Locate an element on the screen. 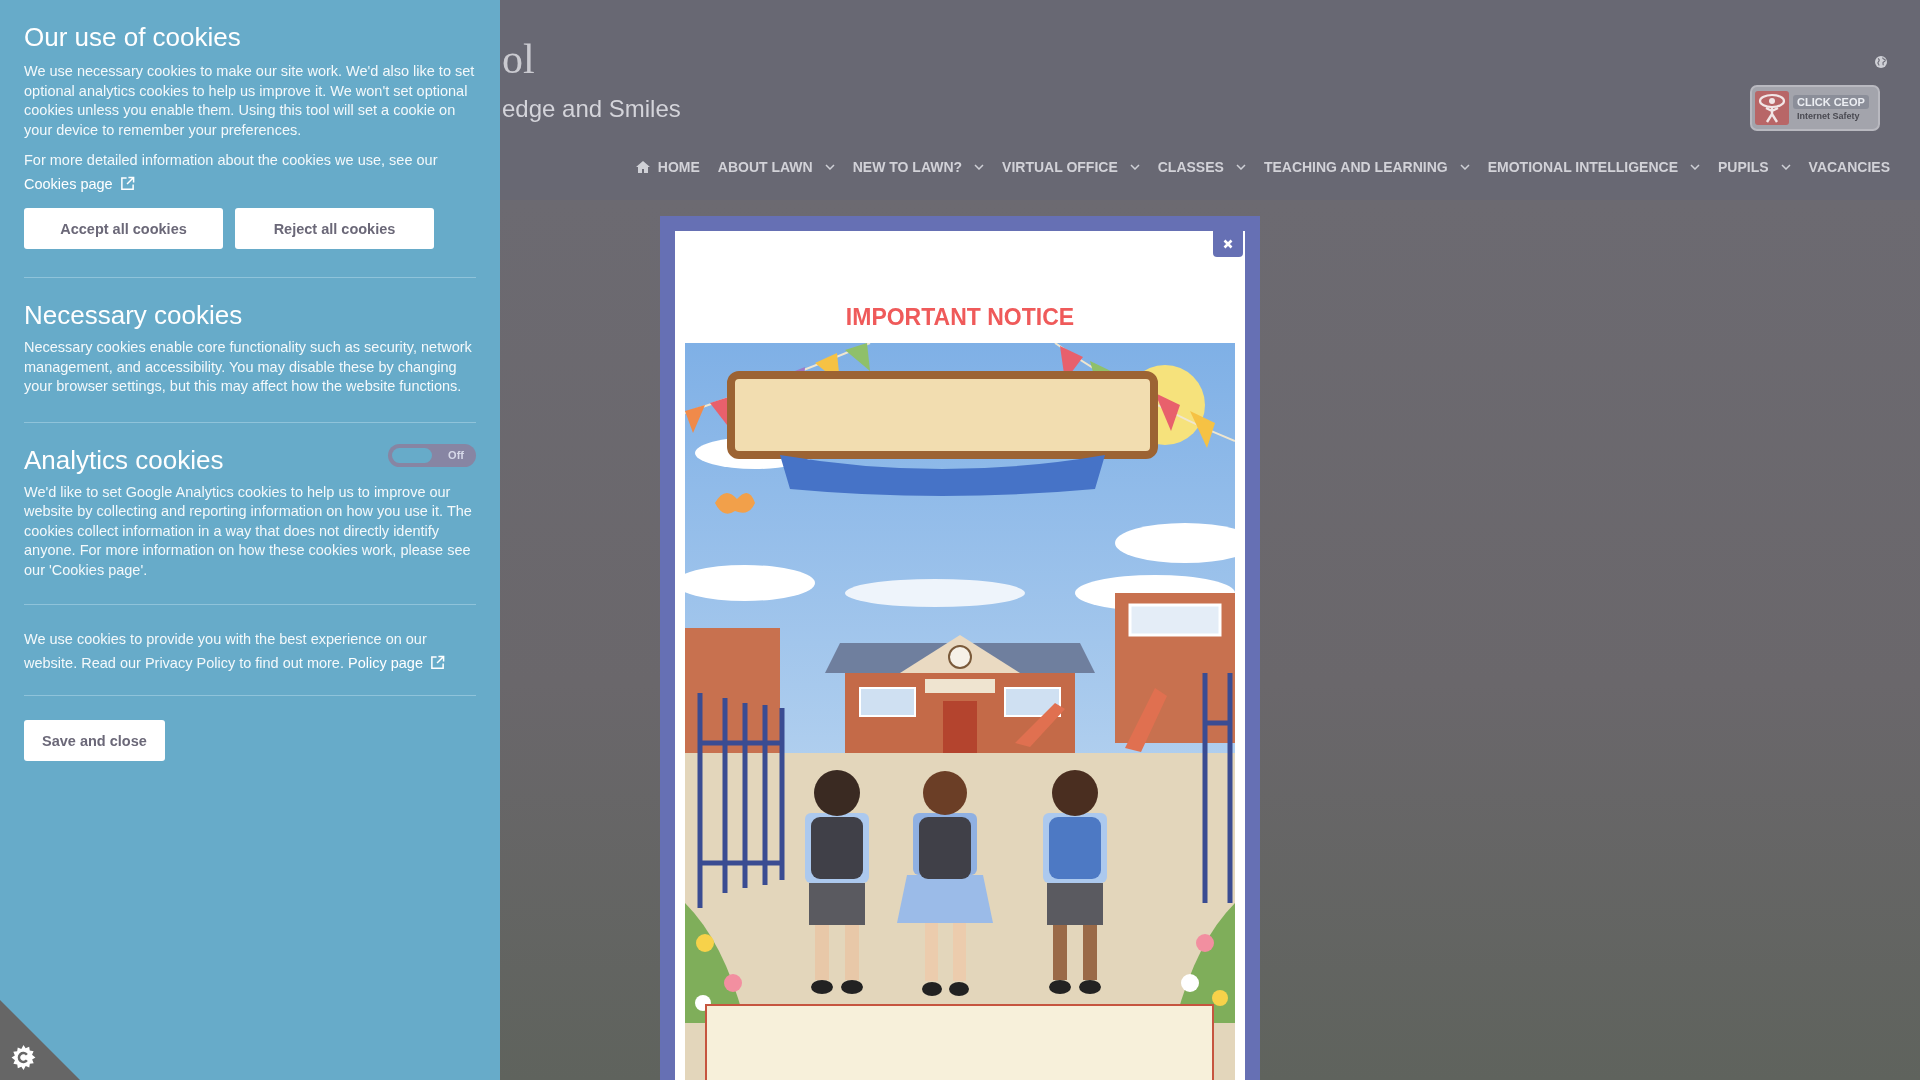 Image resolution: width=1920 pixels, height=1080 pixels. toggle-knob is located at coordinates (412, 455).